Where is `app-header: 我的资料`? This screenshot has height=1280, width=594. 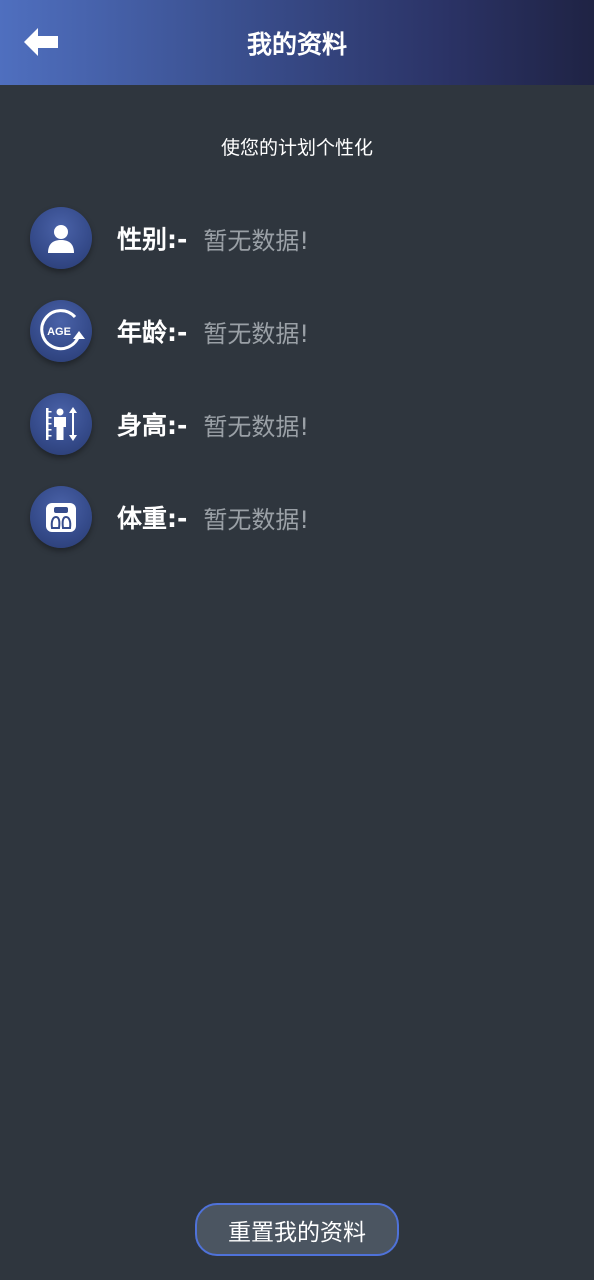
app-header: 我的资料 is located at coordinates (297, 42).